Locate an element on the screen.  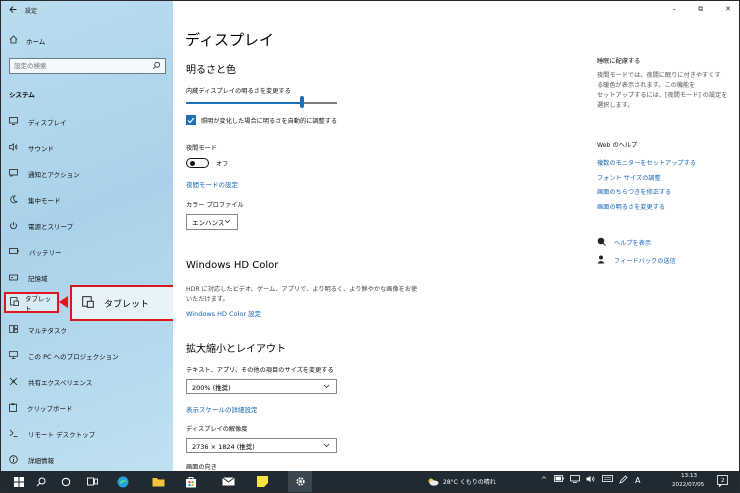
notification-icon is located at coordinates (13, 174).